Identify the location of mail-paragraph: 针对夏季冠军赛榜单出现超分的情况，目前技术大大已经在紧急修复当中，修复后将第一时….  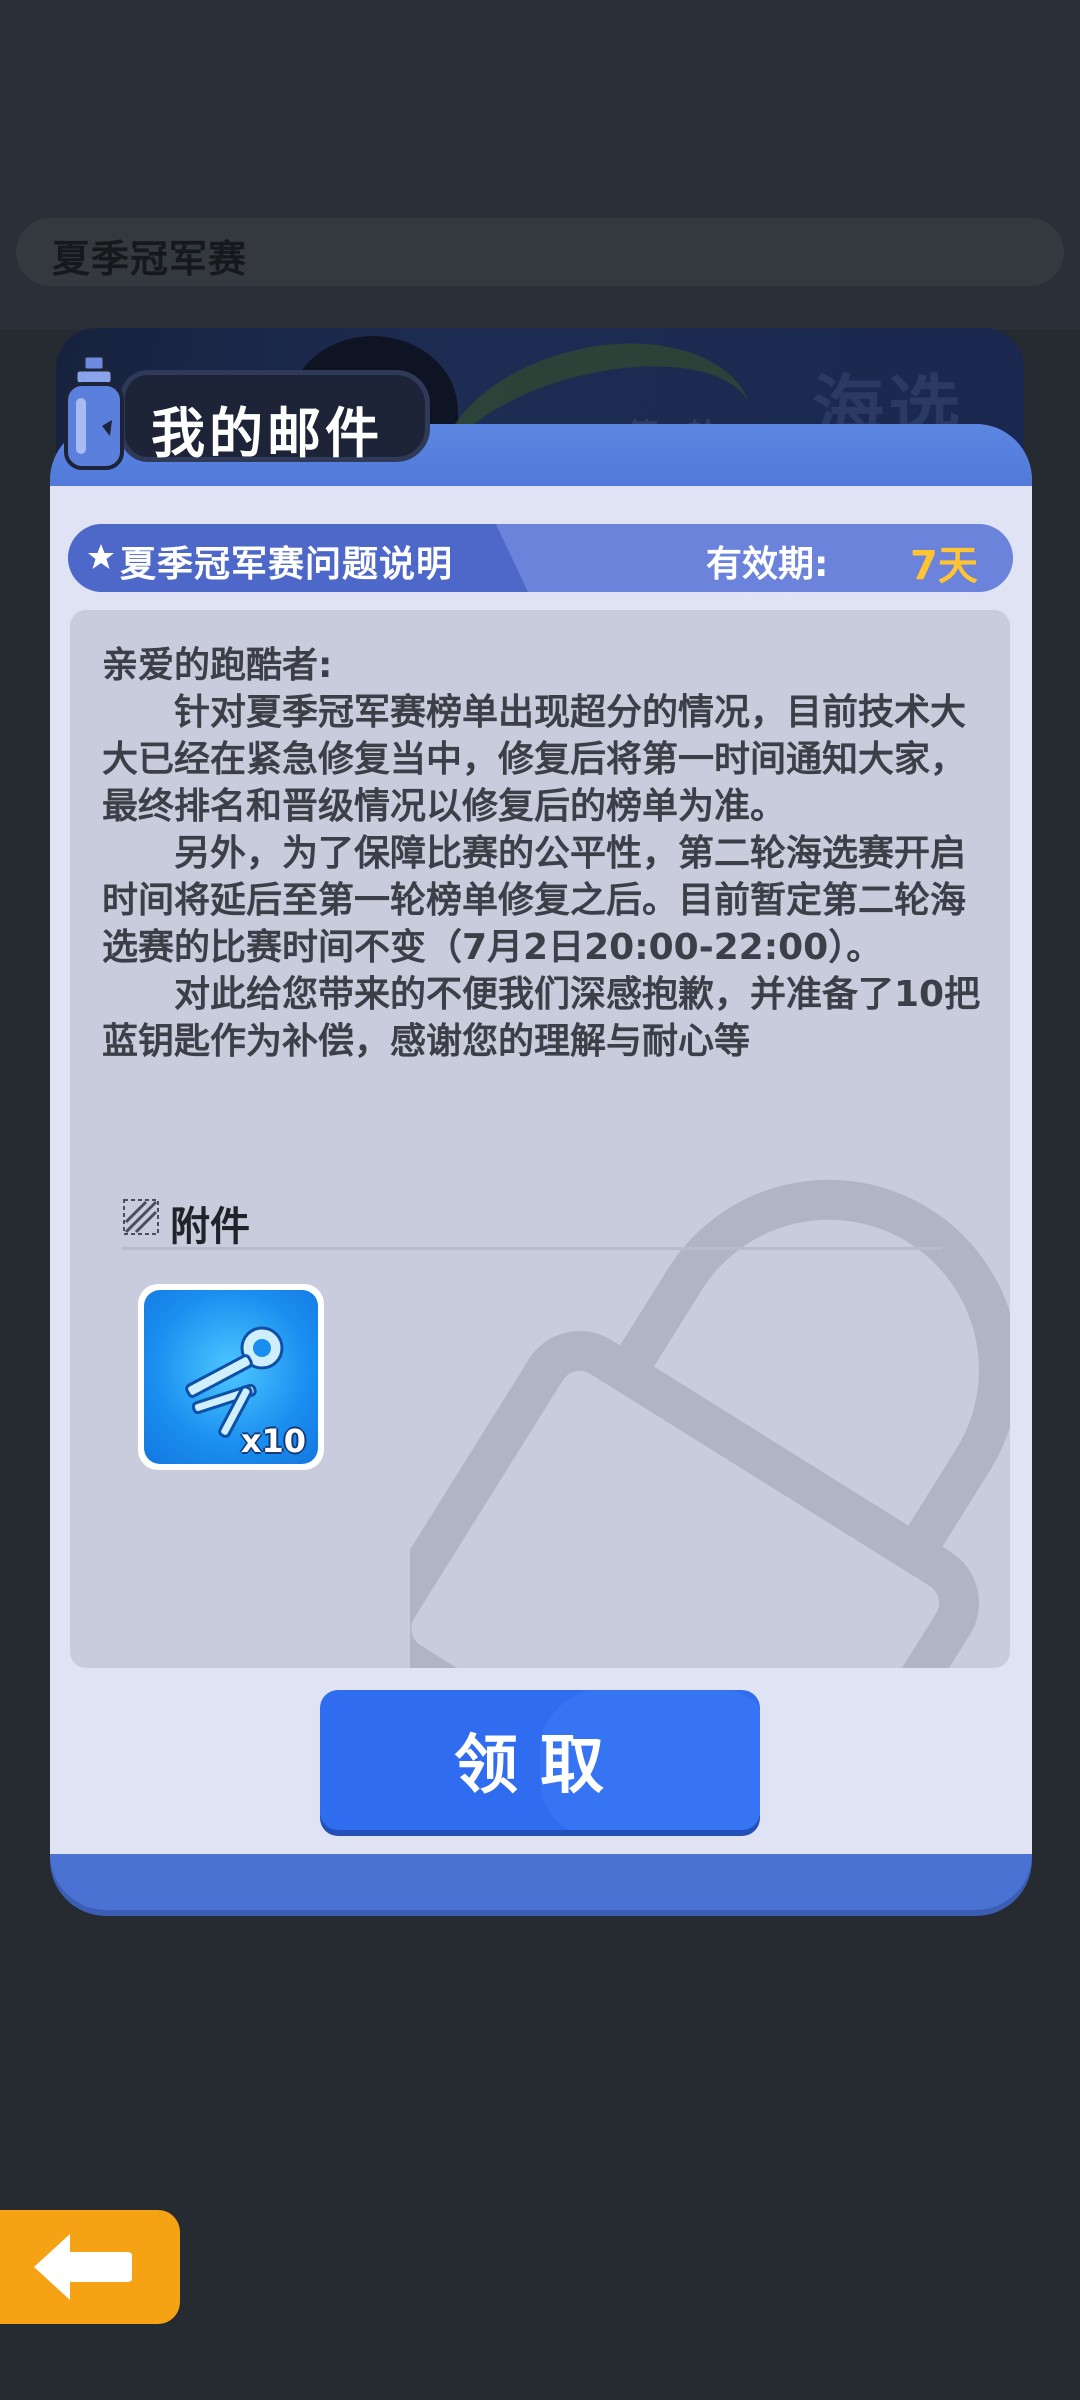
(534, 759).